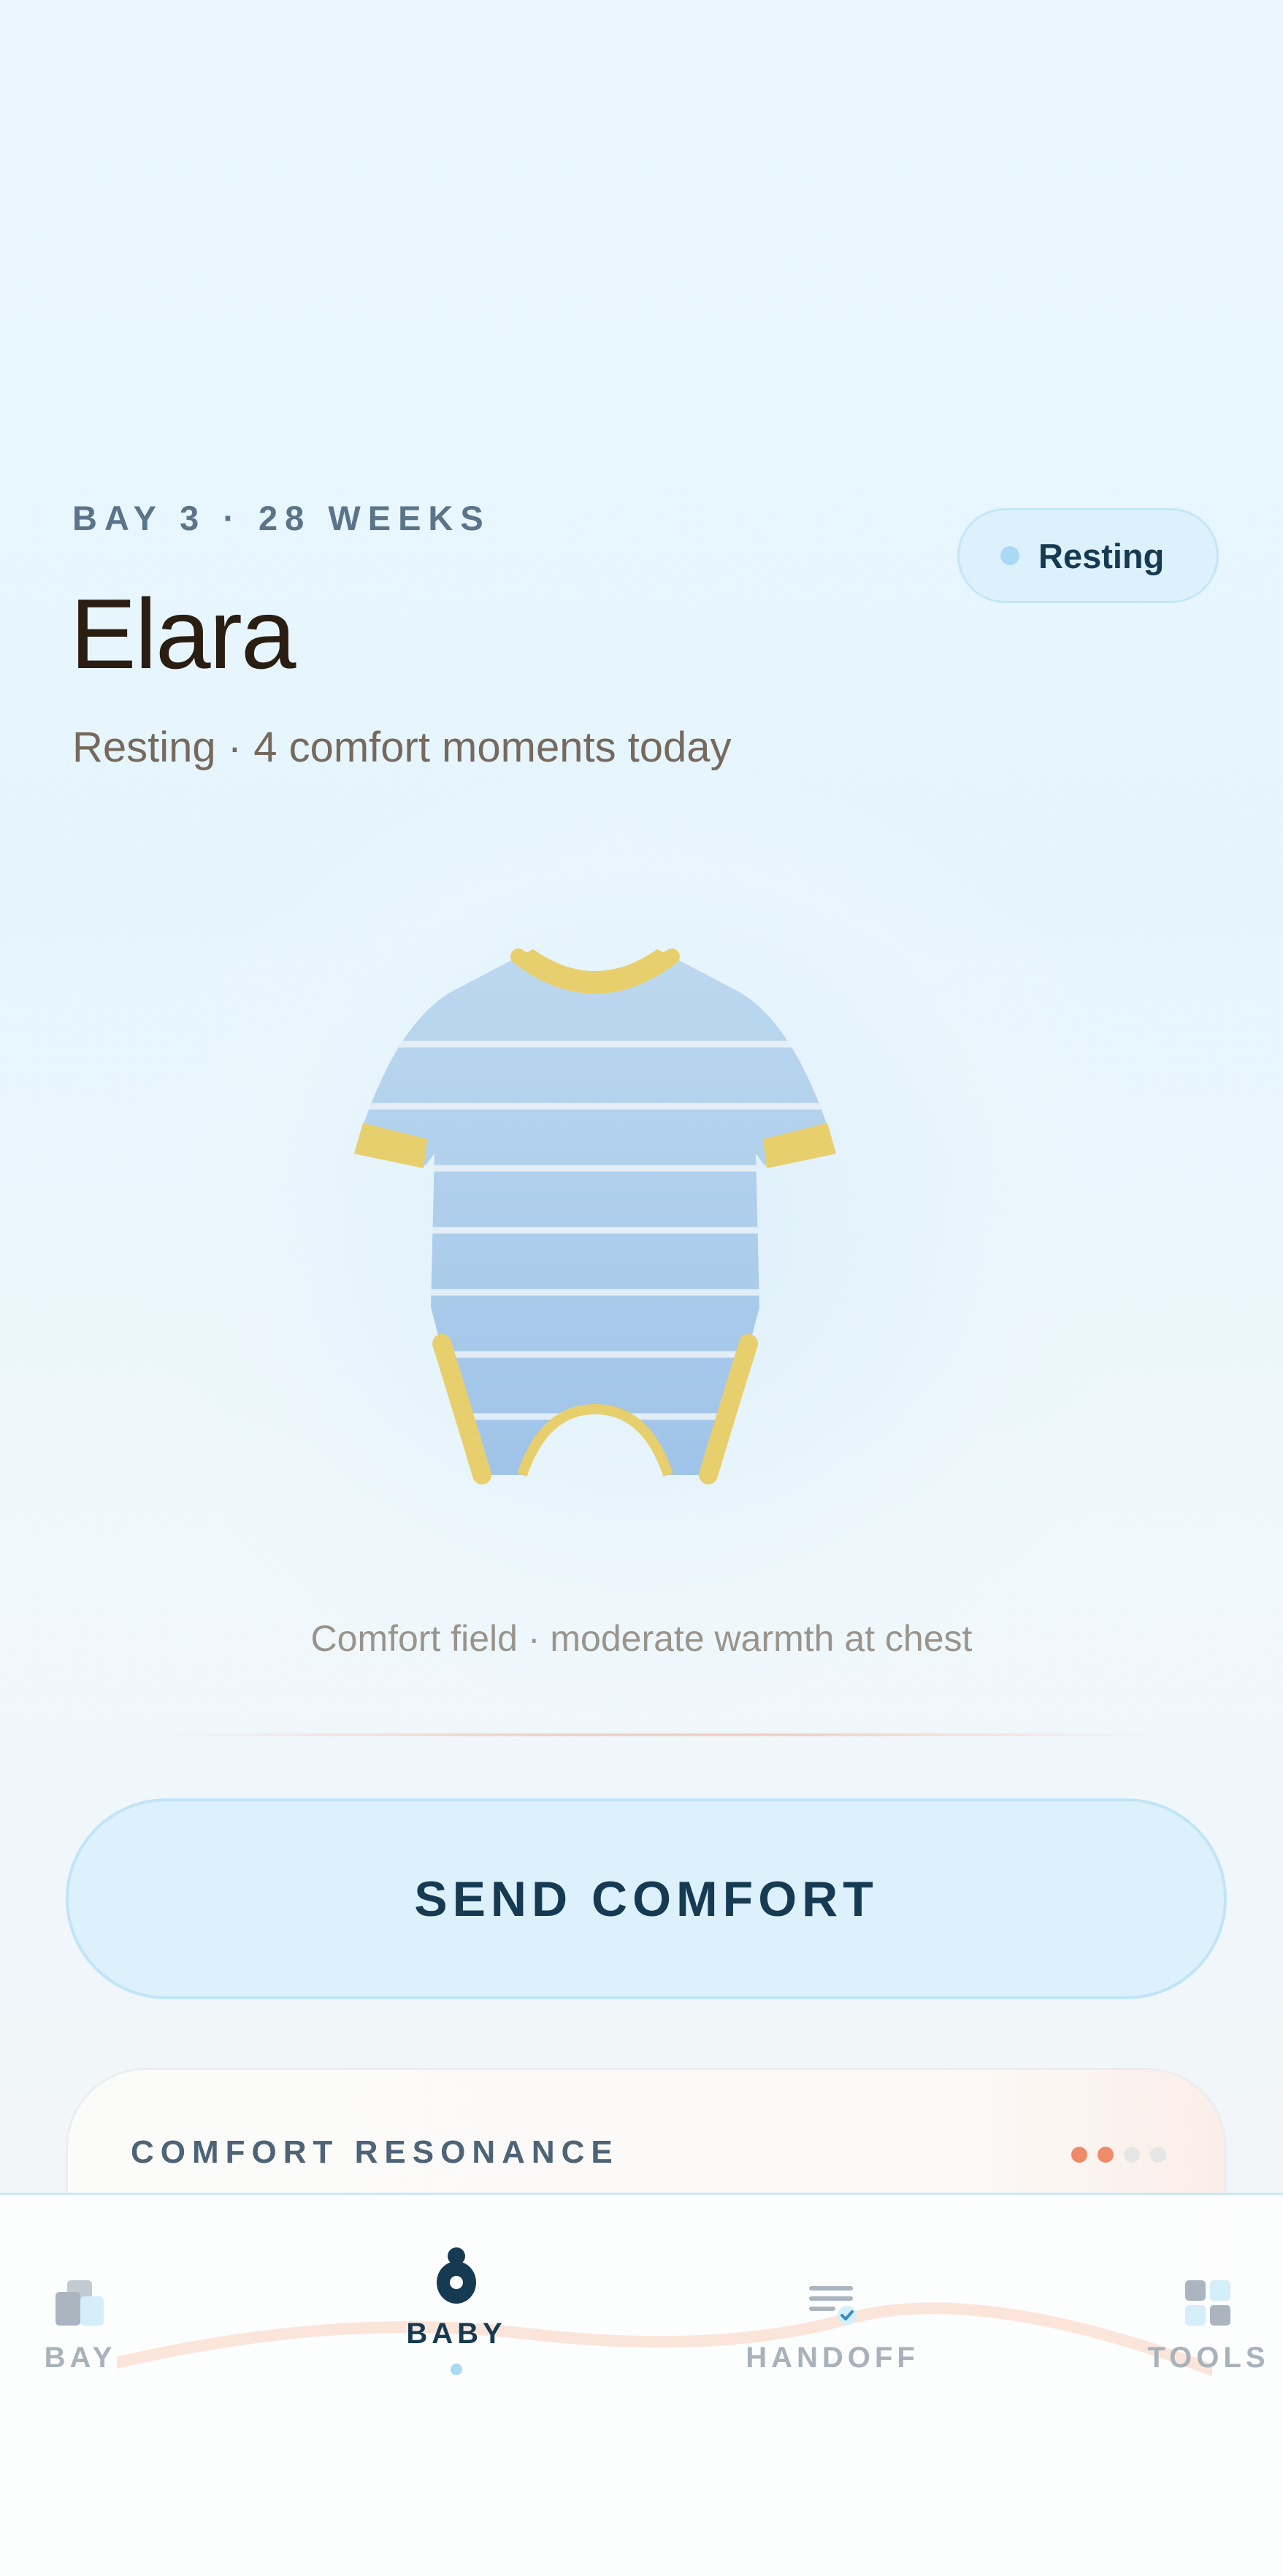  Describe the element at coordinates (183, 633) in the screenshot. I see `baby-name: Elara` at that location.